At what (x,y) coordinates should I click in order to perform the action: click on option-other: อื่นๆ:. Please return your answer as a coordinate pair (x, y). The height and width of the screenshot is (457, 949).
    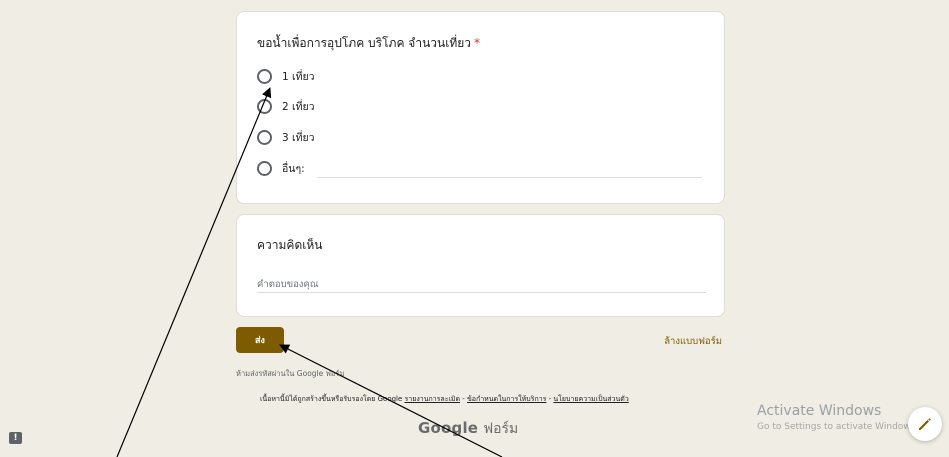
    Looking at the image, I should click on (281, 168).